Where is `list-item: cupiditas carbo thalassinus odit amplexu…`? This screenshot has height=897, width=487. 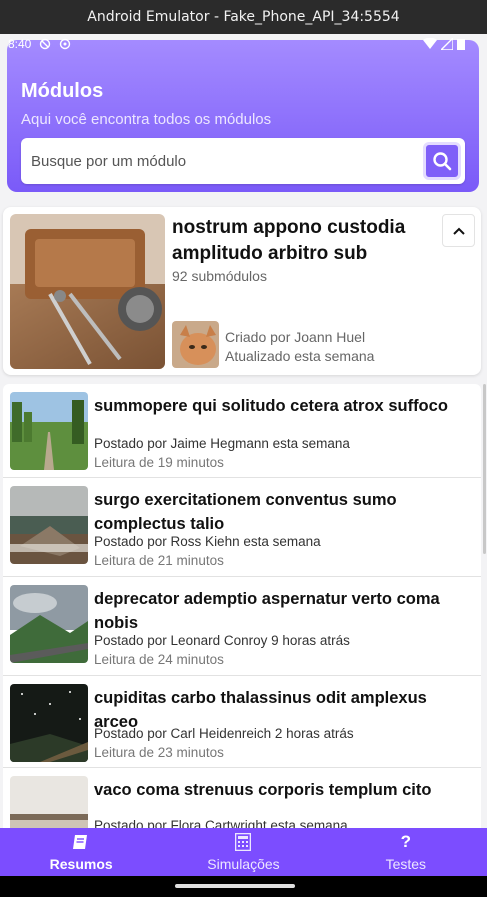 list-item: cupiditas carbo thalassinus odit amplexu… is located at coordinates (242, 722).